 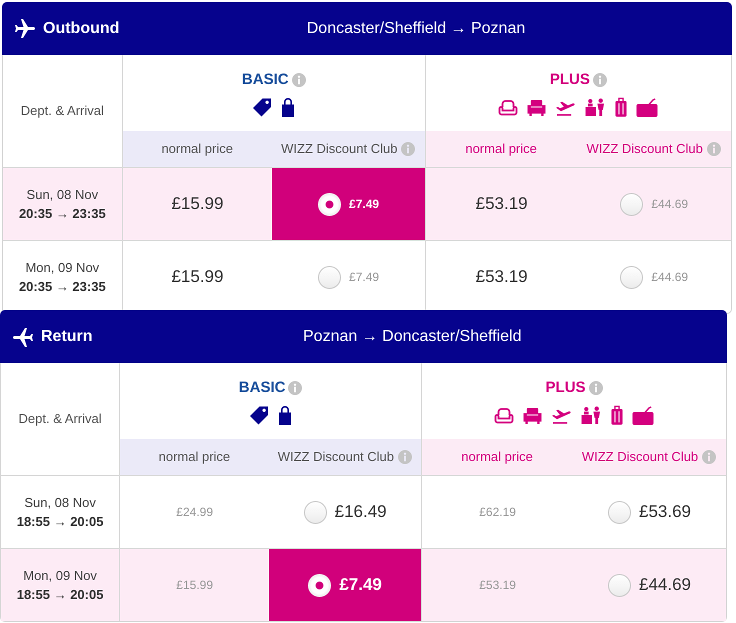 I want to click on price-text: £16.49, so click(x=360, y=512).